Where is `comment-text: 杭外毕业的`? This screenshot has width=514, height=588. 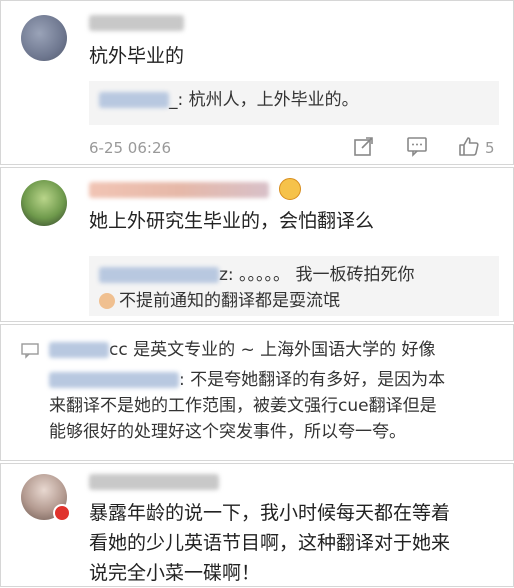 comment-text: 杭外毕业的 is located at coordinates (137, 56).